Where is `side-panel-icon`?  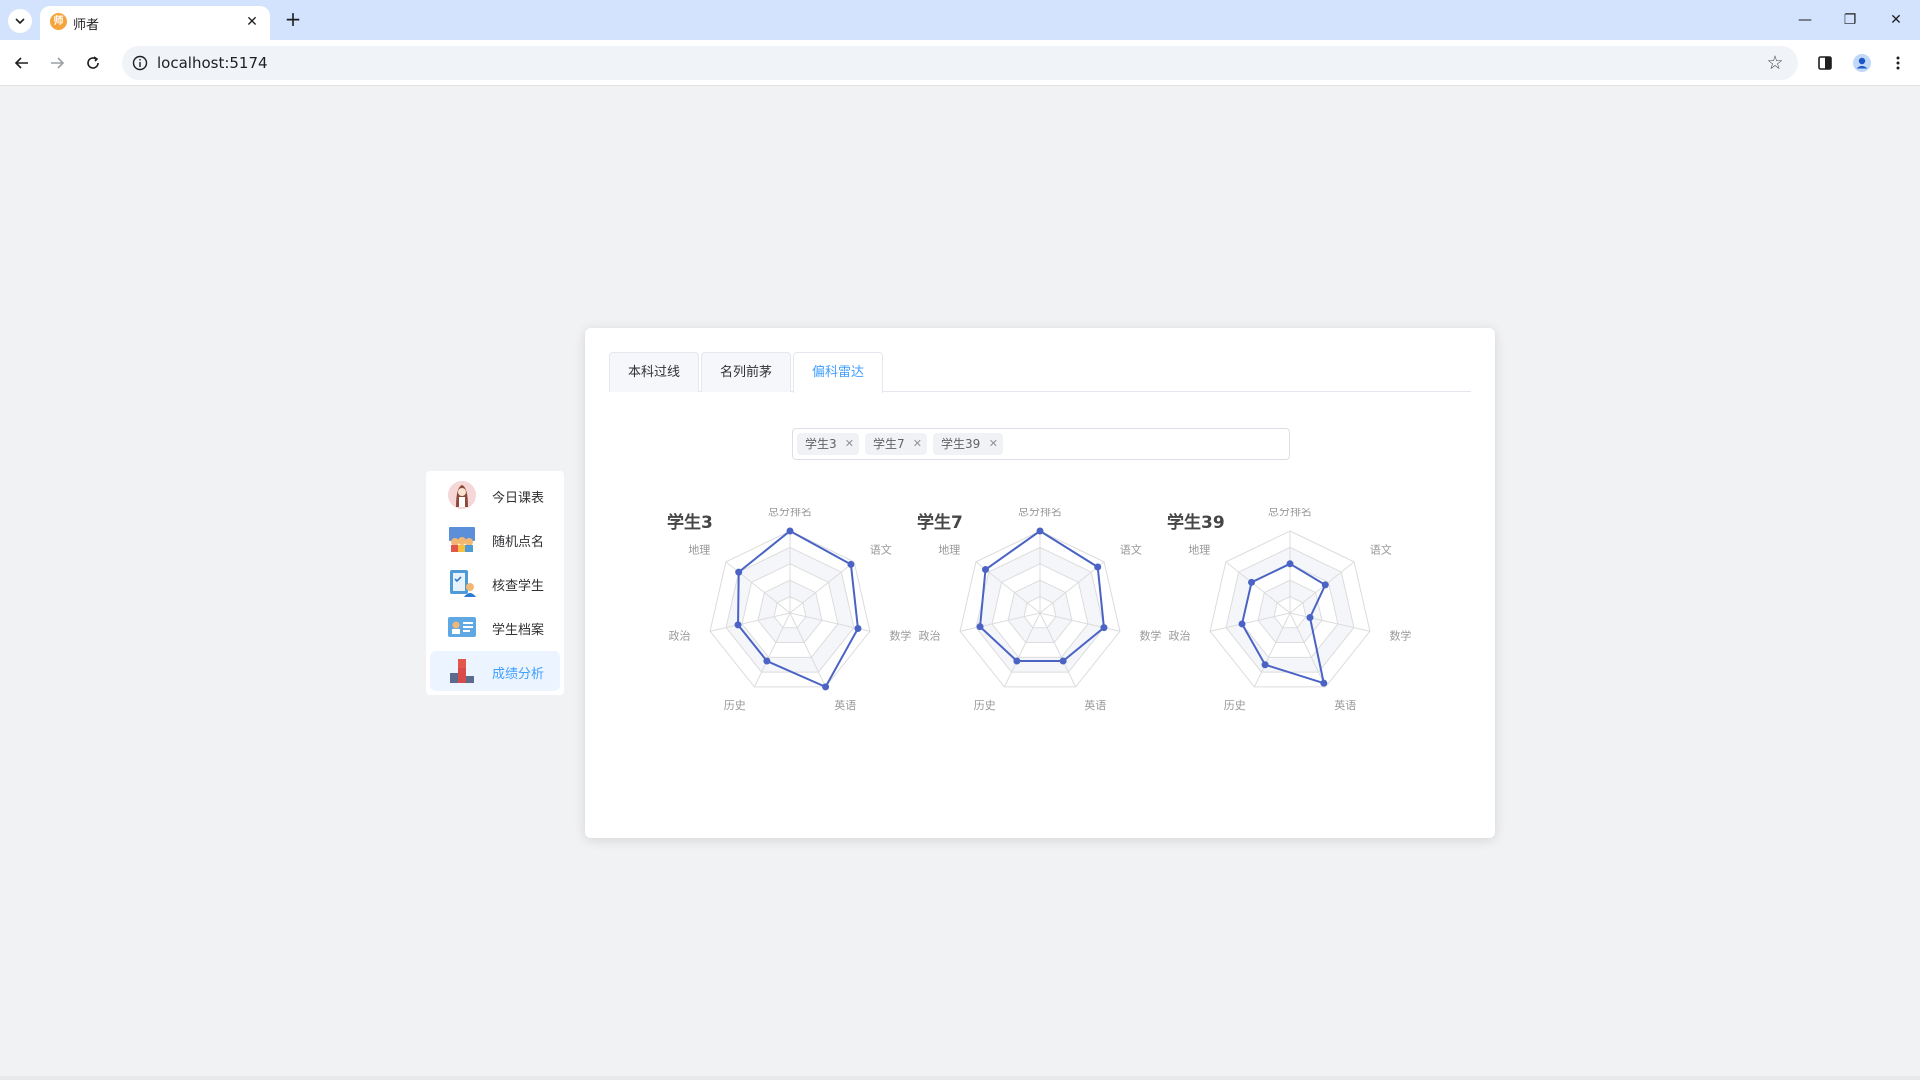 side-panel-icon is located at coordinates (1825, 63).